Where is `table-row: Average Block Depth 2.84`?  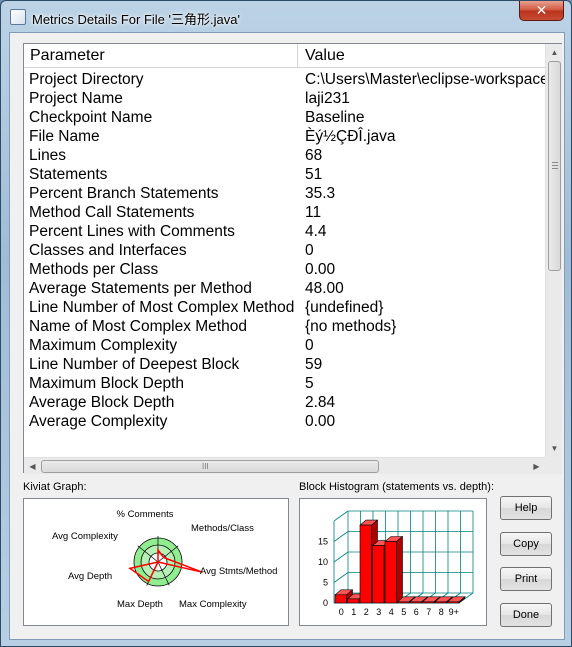
table-row: Average Block Depth 2.84 is located at coordinates (284, 402).